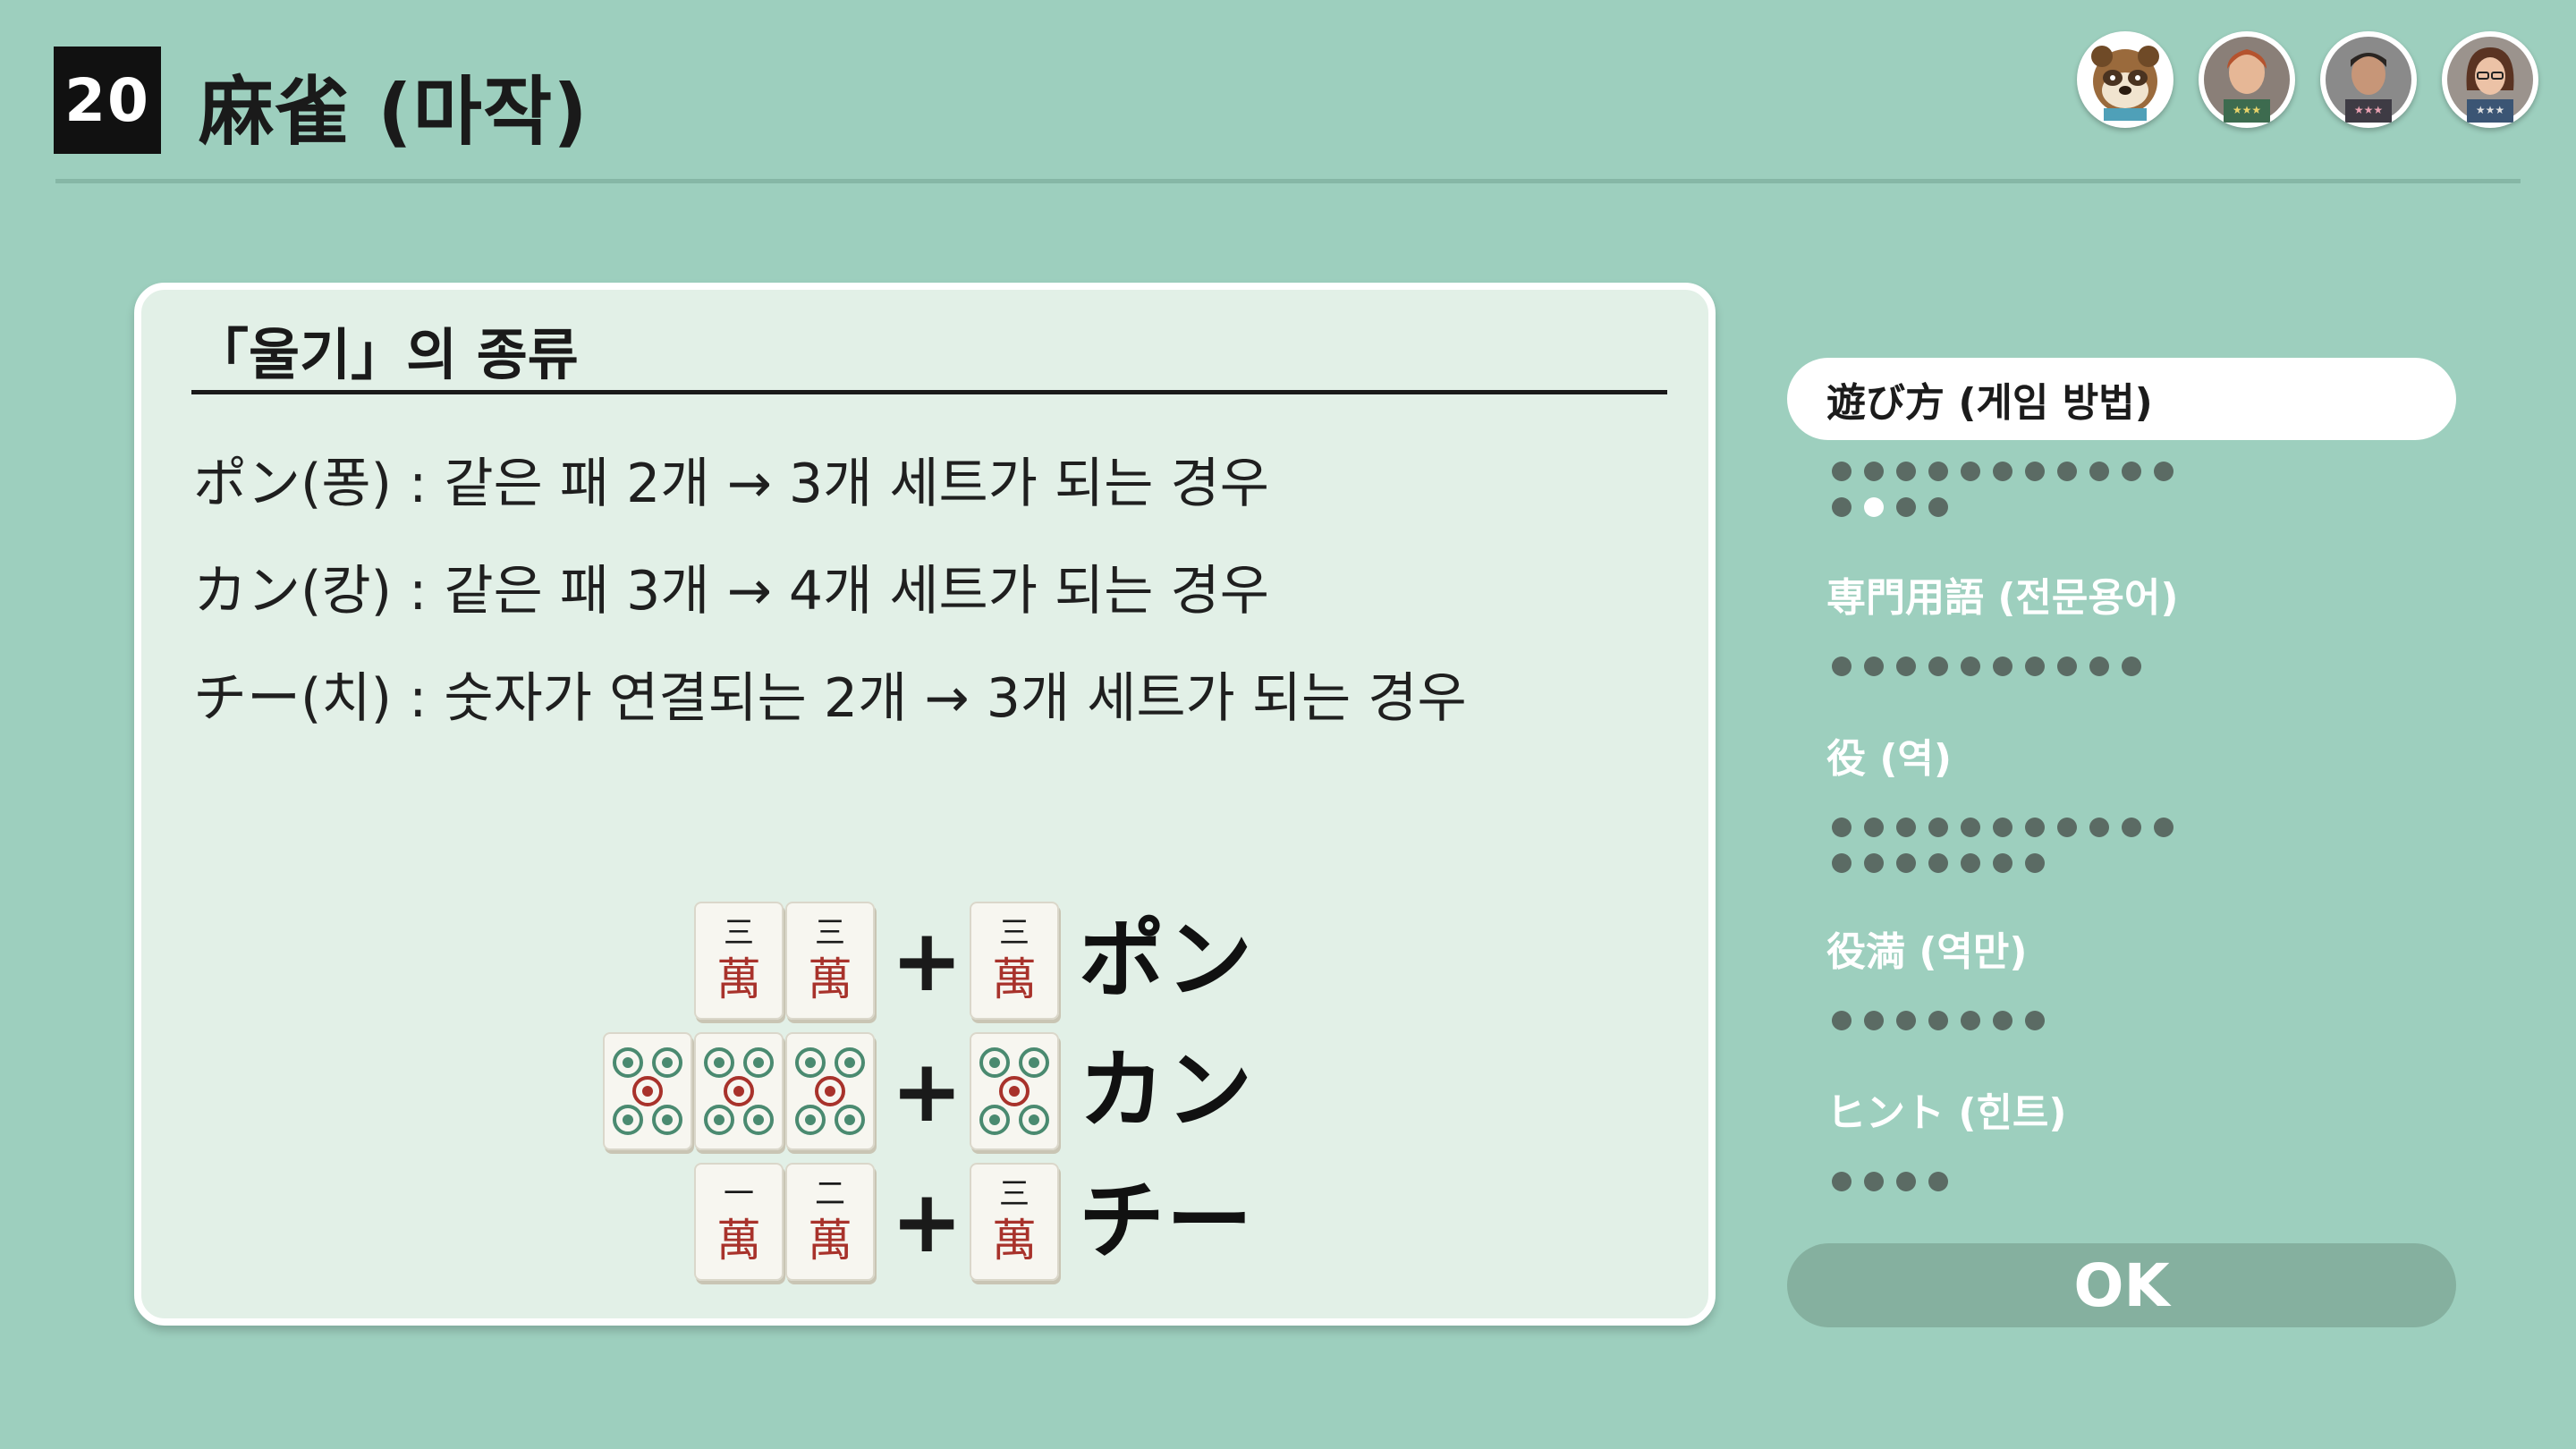  Describe the element at coordinates (1288, 94) in the screenshot. I see `header-bar: 20 麻雀 (마작) ★★★ ★★★ ★★★` at that location.